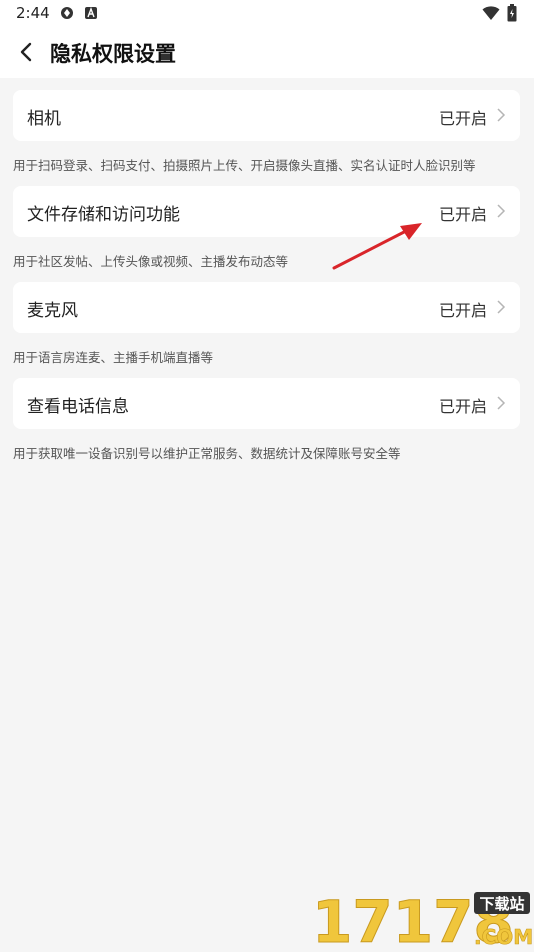 This screenshot has width=534, height=952. I want to click on chevron-left-icon, so click(26, 52).